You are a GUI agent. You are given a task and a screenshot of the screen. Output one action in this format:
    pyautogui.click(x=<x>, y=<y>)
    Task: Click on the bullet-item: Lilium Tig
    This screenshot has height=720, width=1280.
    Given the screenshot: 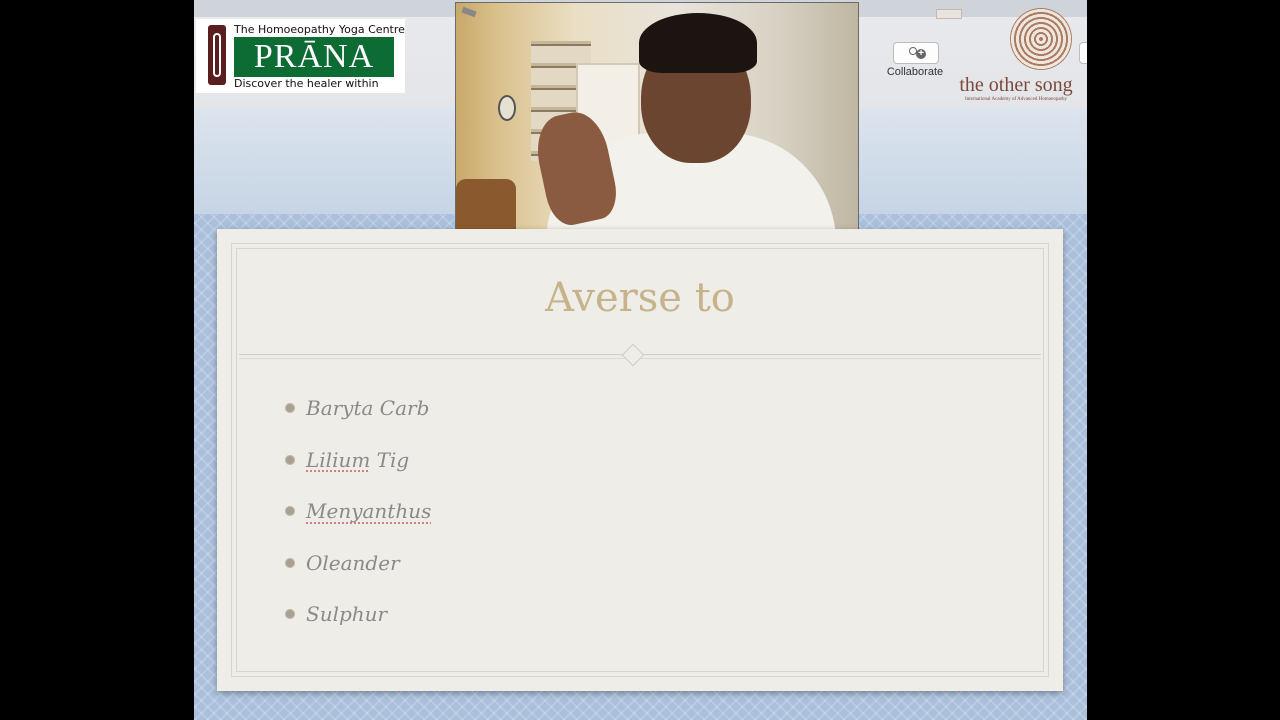 What is the action you would take?
    pyautogui.click(x=358, y=474)
    